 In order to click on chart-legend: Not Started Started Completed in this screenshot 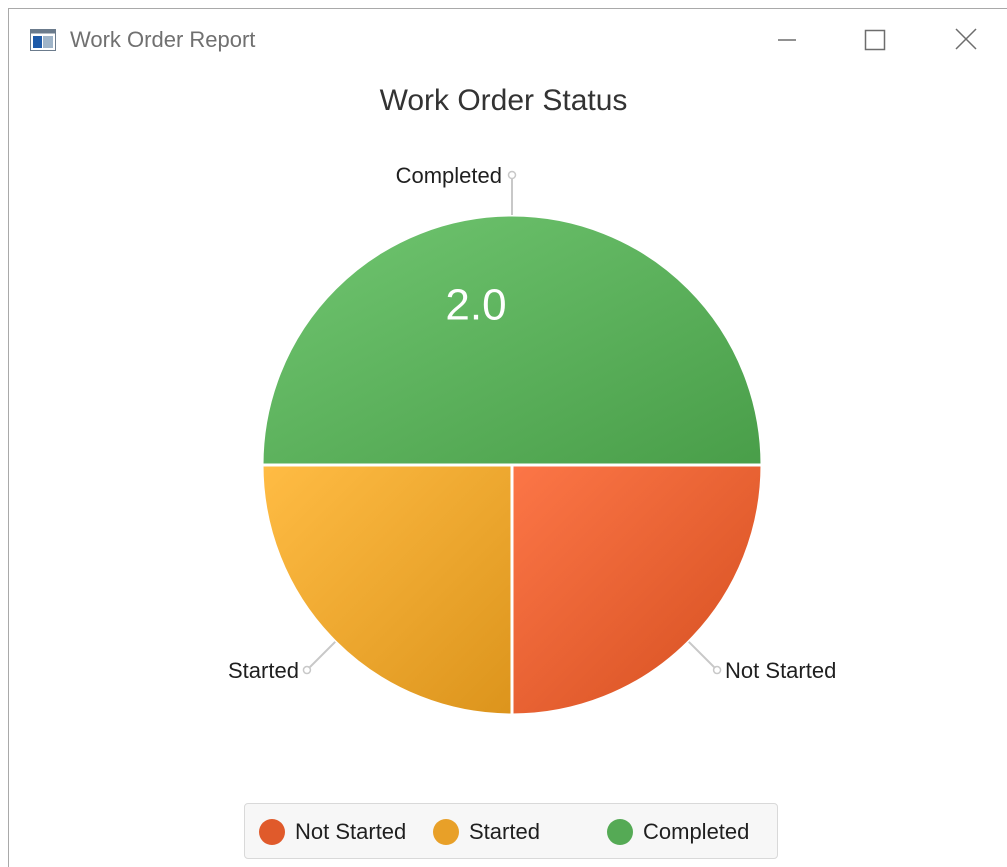, I will do `click(511, 831)`.